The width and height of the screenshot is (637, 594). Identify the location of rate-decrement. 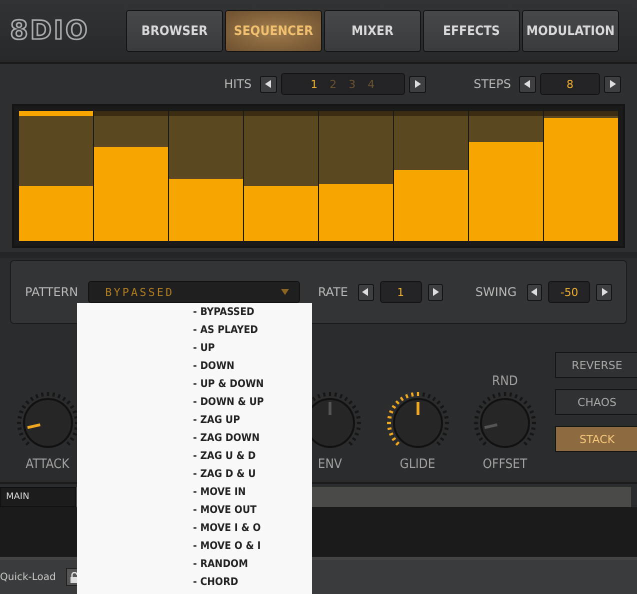
(366, 292).